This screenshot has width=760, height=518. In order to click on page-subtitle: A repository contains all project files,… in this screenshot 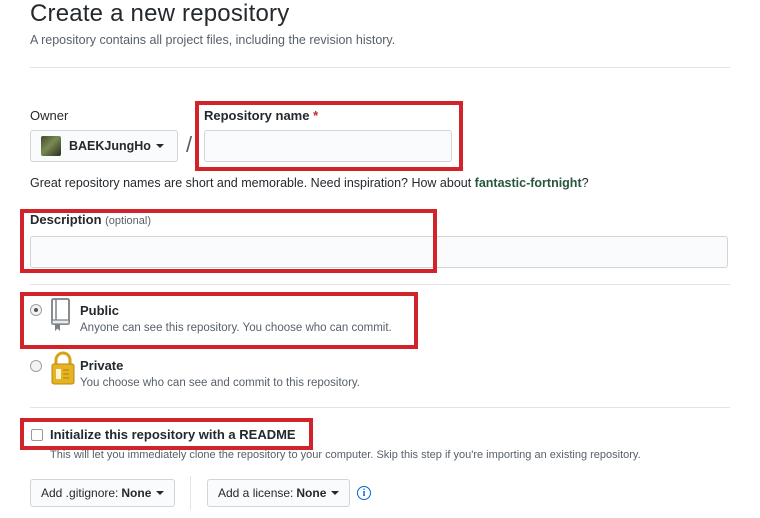, I will do `click(213, 40)`.